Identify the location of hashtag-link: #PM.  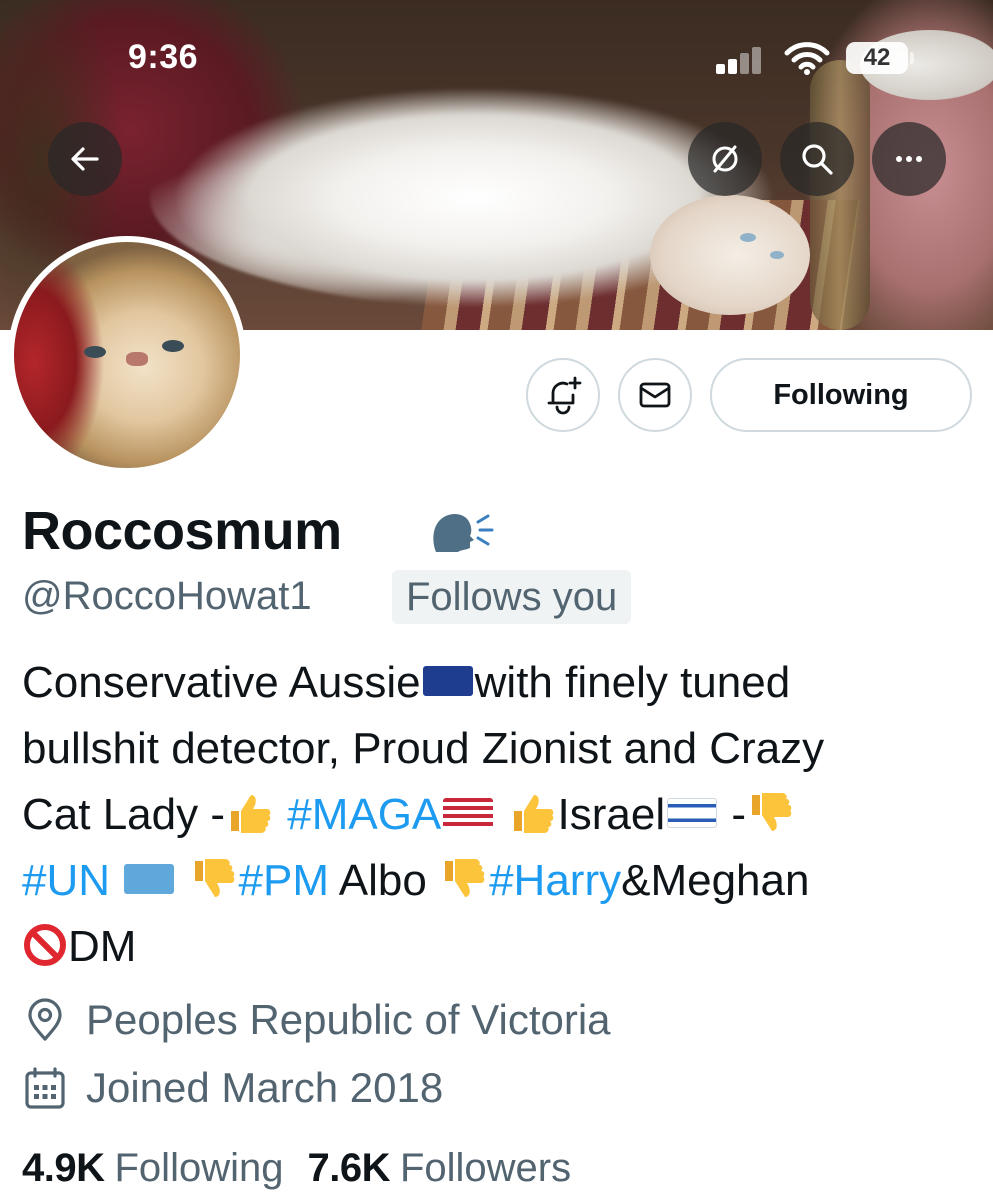
(284, 880).